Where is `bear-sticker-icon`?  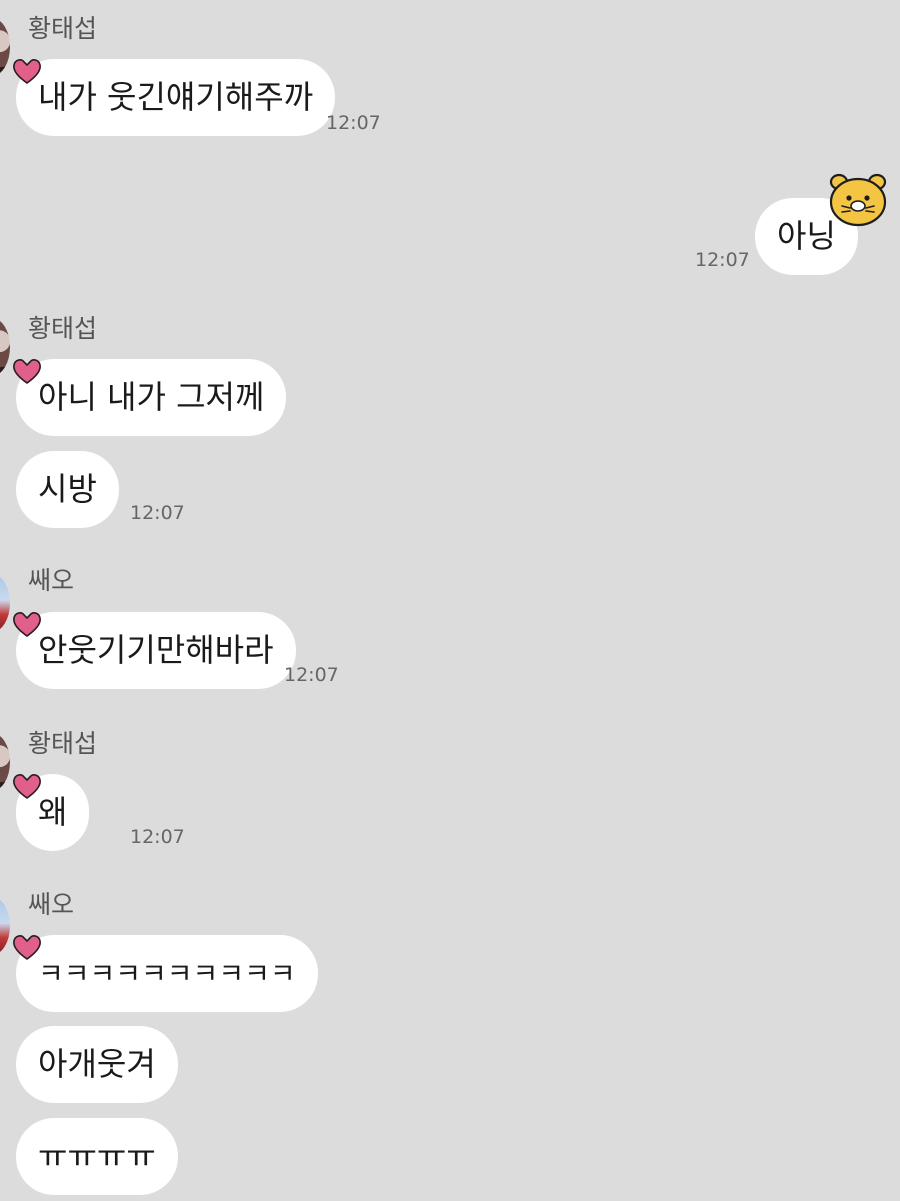
bear-sticker-icon is located at coordinates (858, 200).